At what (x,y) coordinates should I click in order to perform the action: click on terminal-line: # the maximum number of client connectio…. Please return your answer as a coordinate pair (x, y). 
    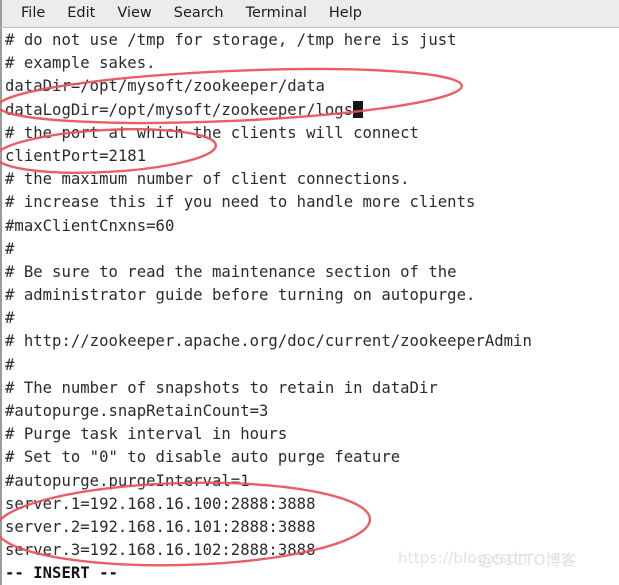
    Looking at the image, I should click on (312, 179).